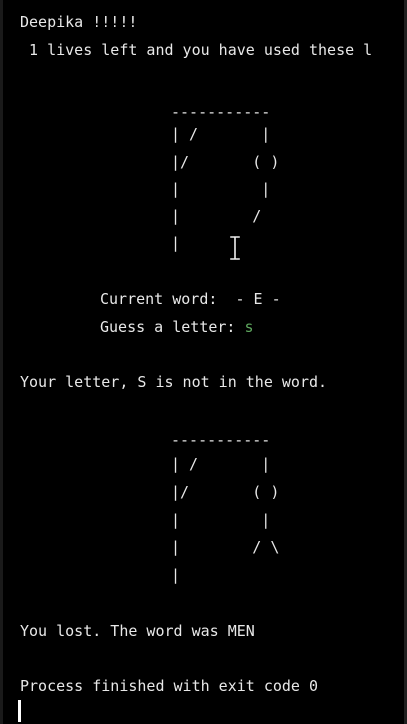 Image resolution: width=407 pixels, height=724 pixels. What do you see at coordinates (169, 686) in the screenshot?
I see `process-exit-line: Process finished with exit code 0` at bounding box center [169, 686].